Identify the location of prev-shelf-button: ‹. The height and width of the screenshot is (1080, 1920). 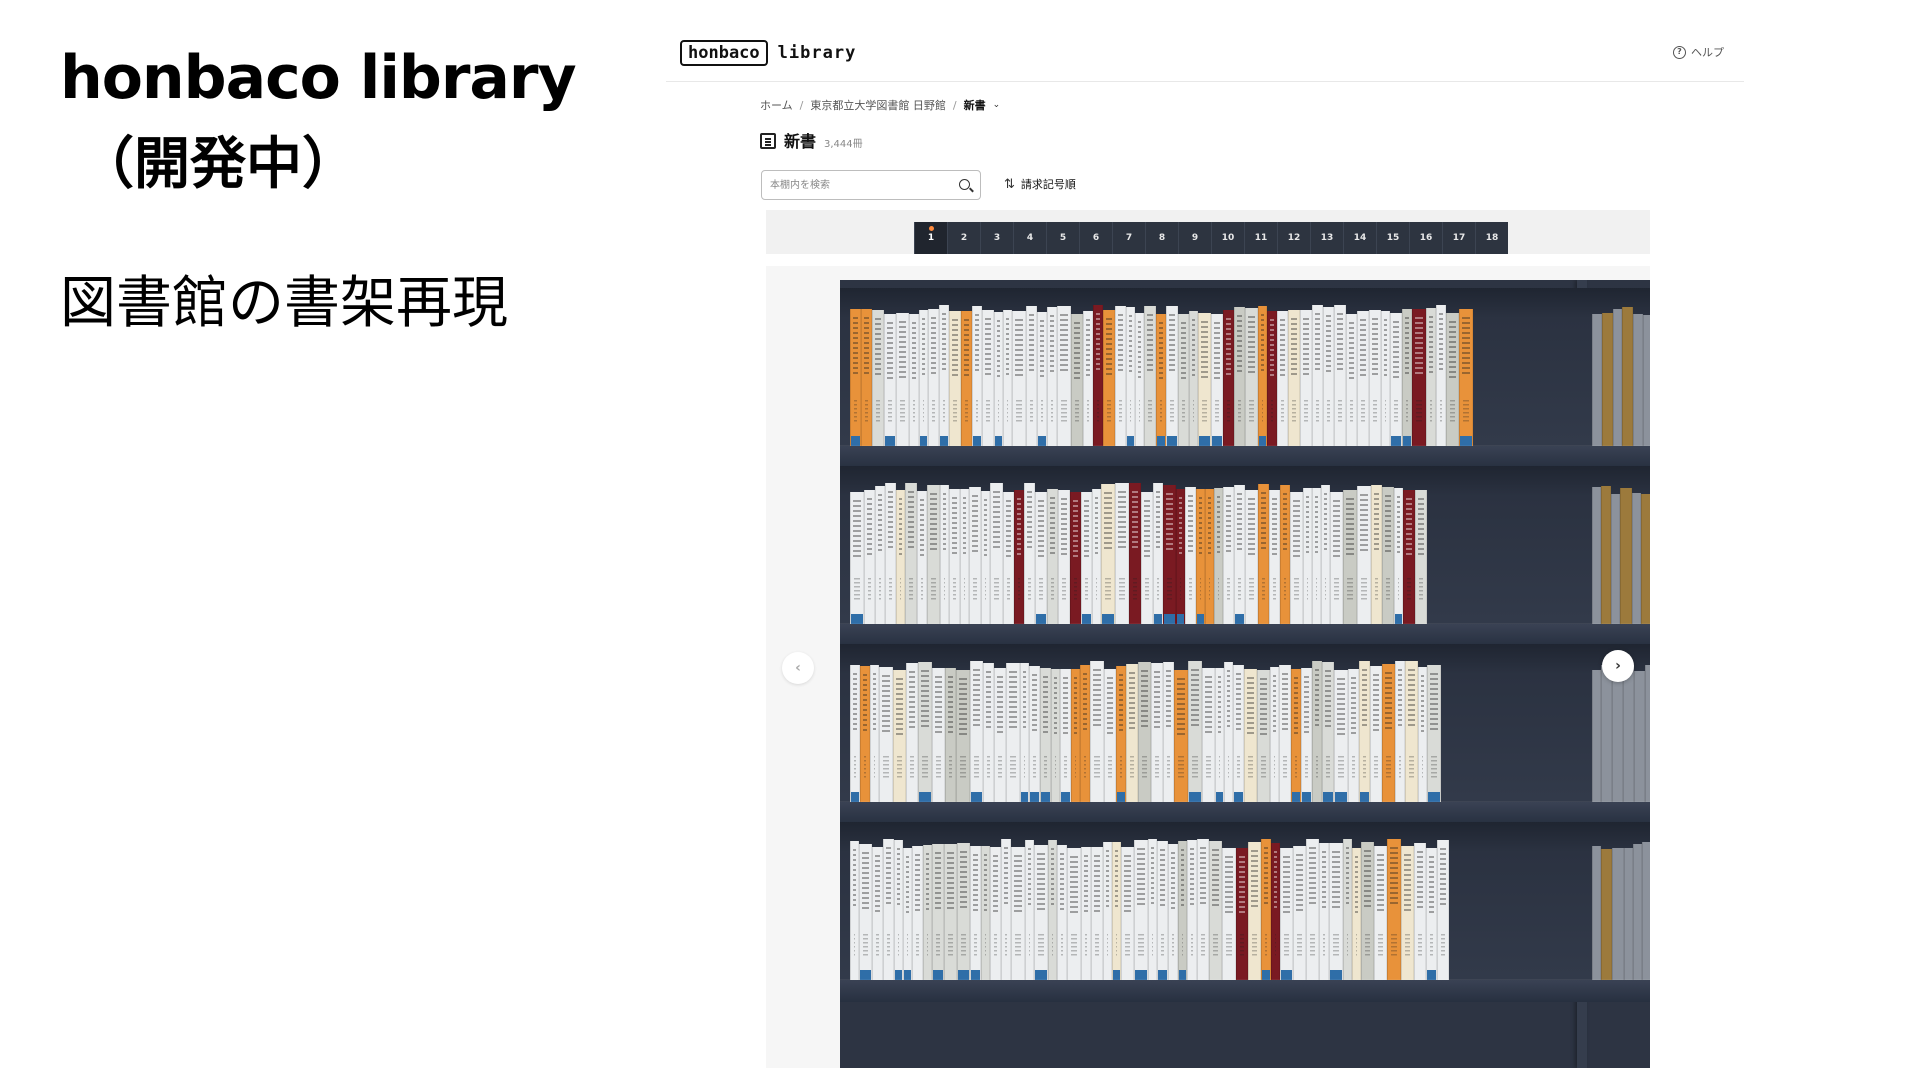
(798, 668).